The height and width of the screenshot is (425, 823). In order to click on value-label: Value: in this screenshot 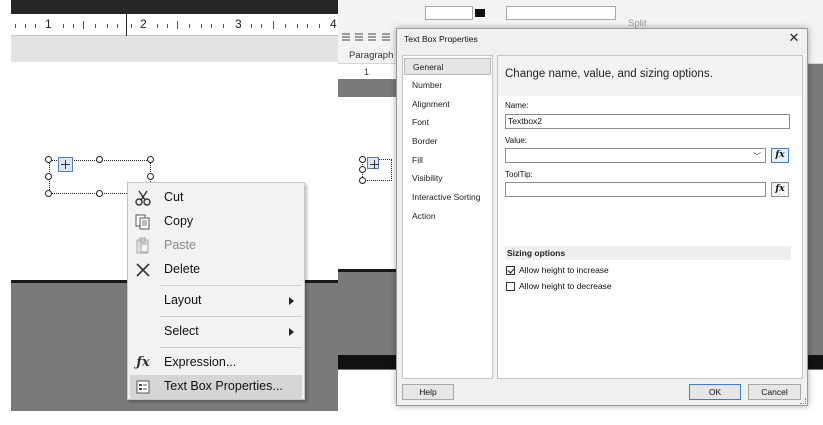, I will do `click(516, 140)`.